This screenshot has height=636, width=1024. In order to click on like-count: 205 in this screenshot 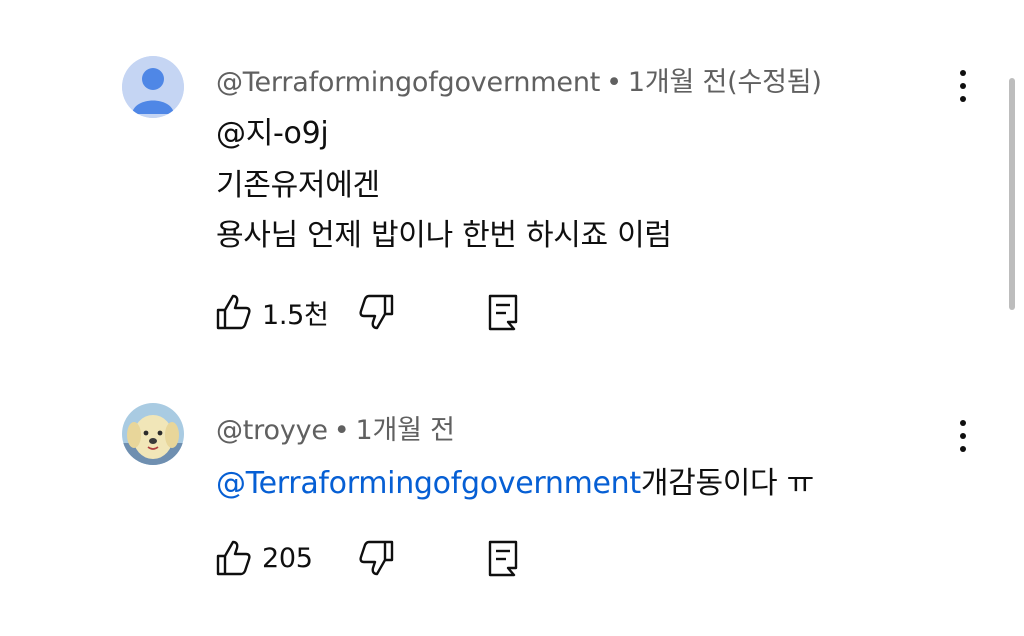, I will do `click(287, 558)`.